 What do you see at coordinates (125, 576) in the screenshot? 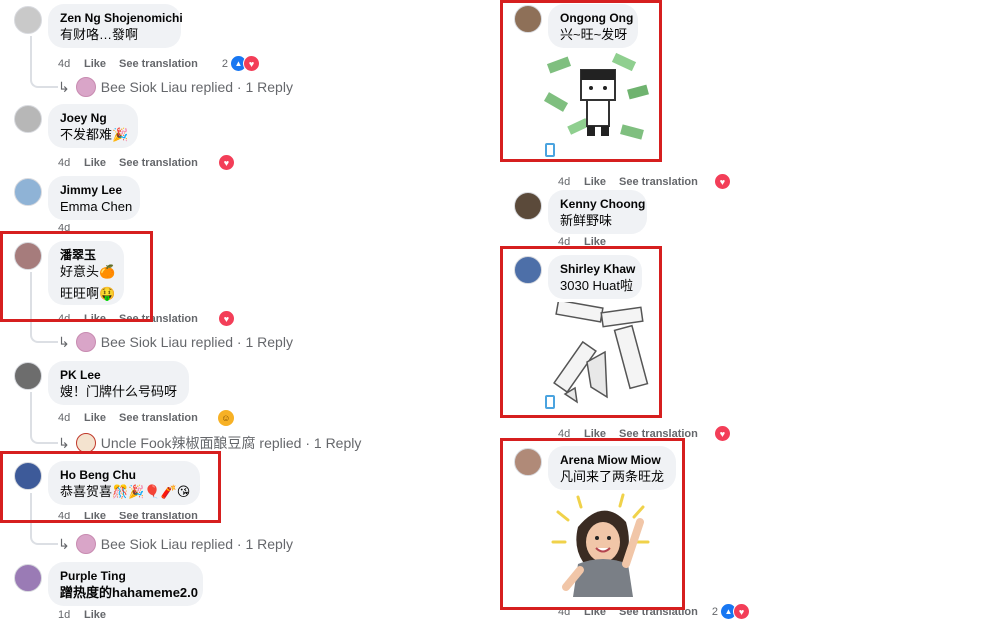
I see `comment-author: Purple Ting` at bounding box center [125, 576].